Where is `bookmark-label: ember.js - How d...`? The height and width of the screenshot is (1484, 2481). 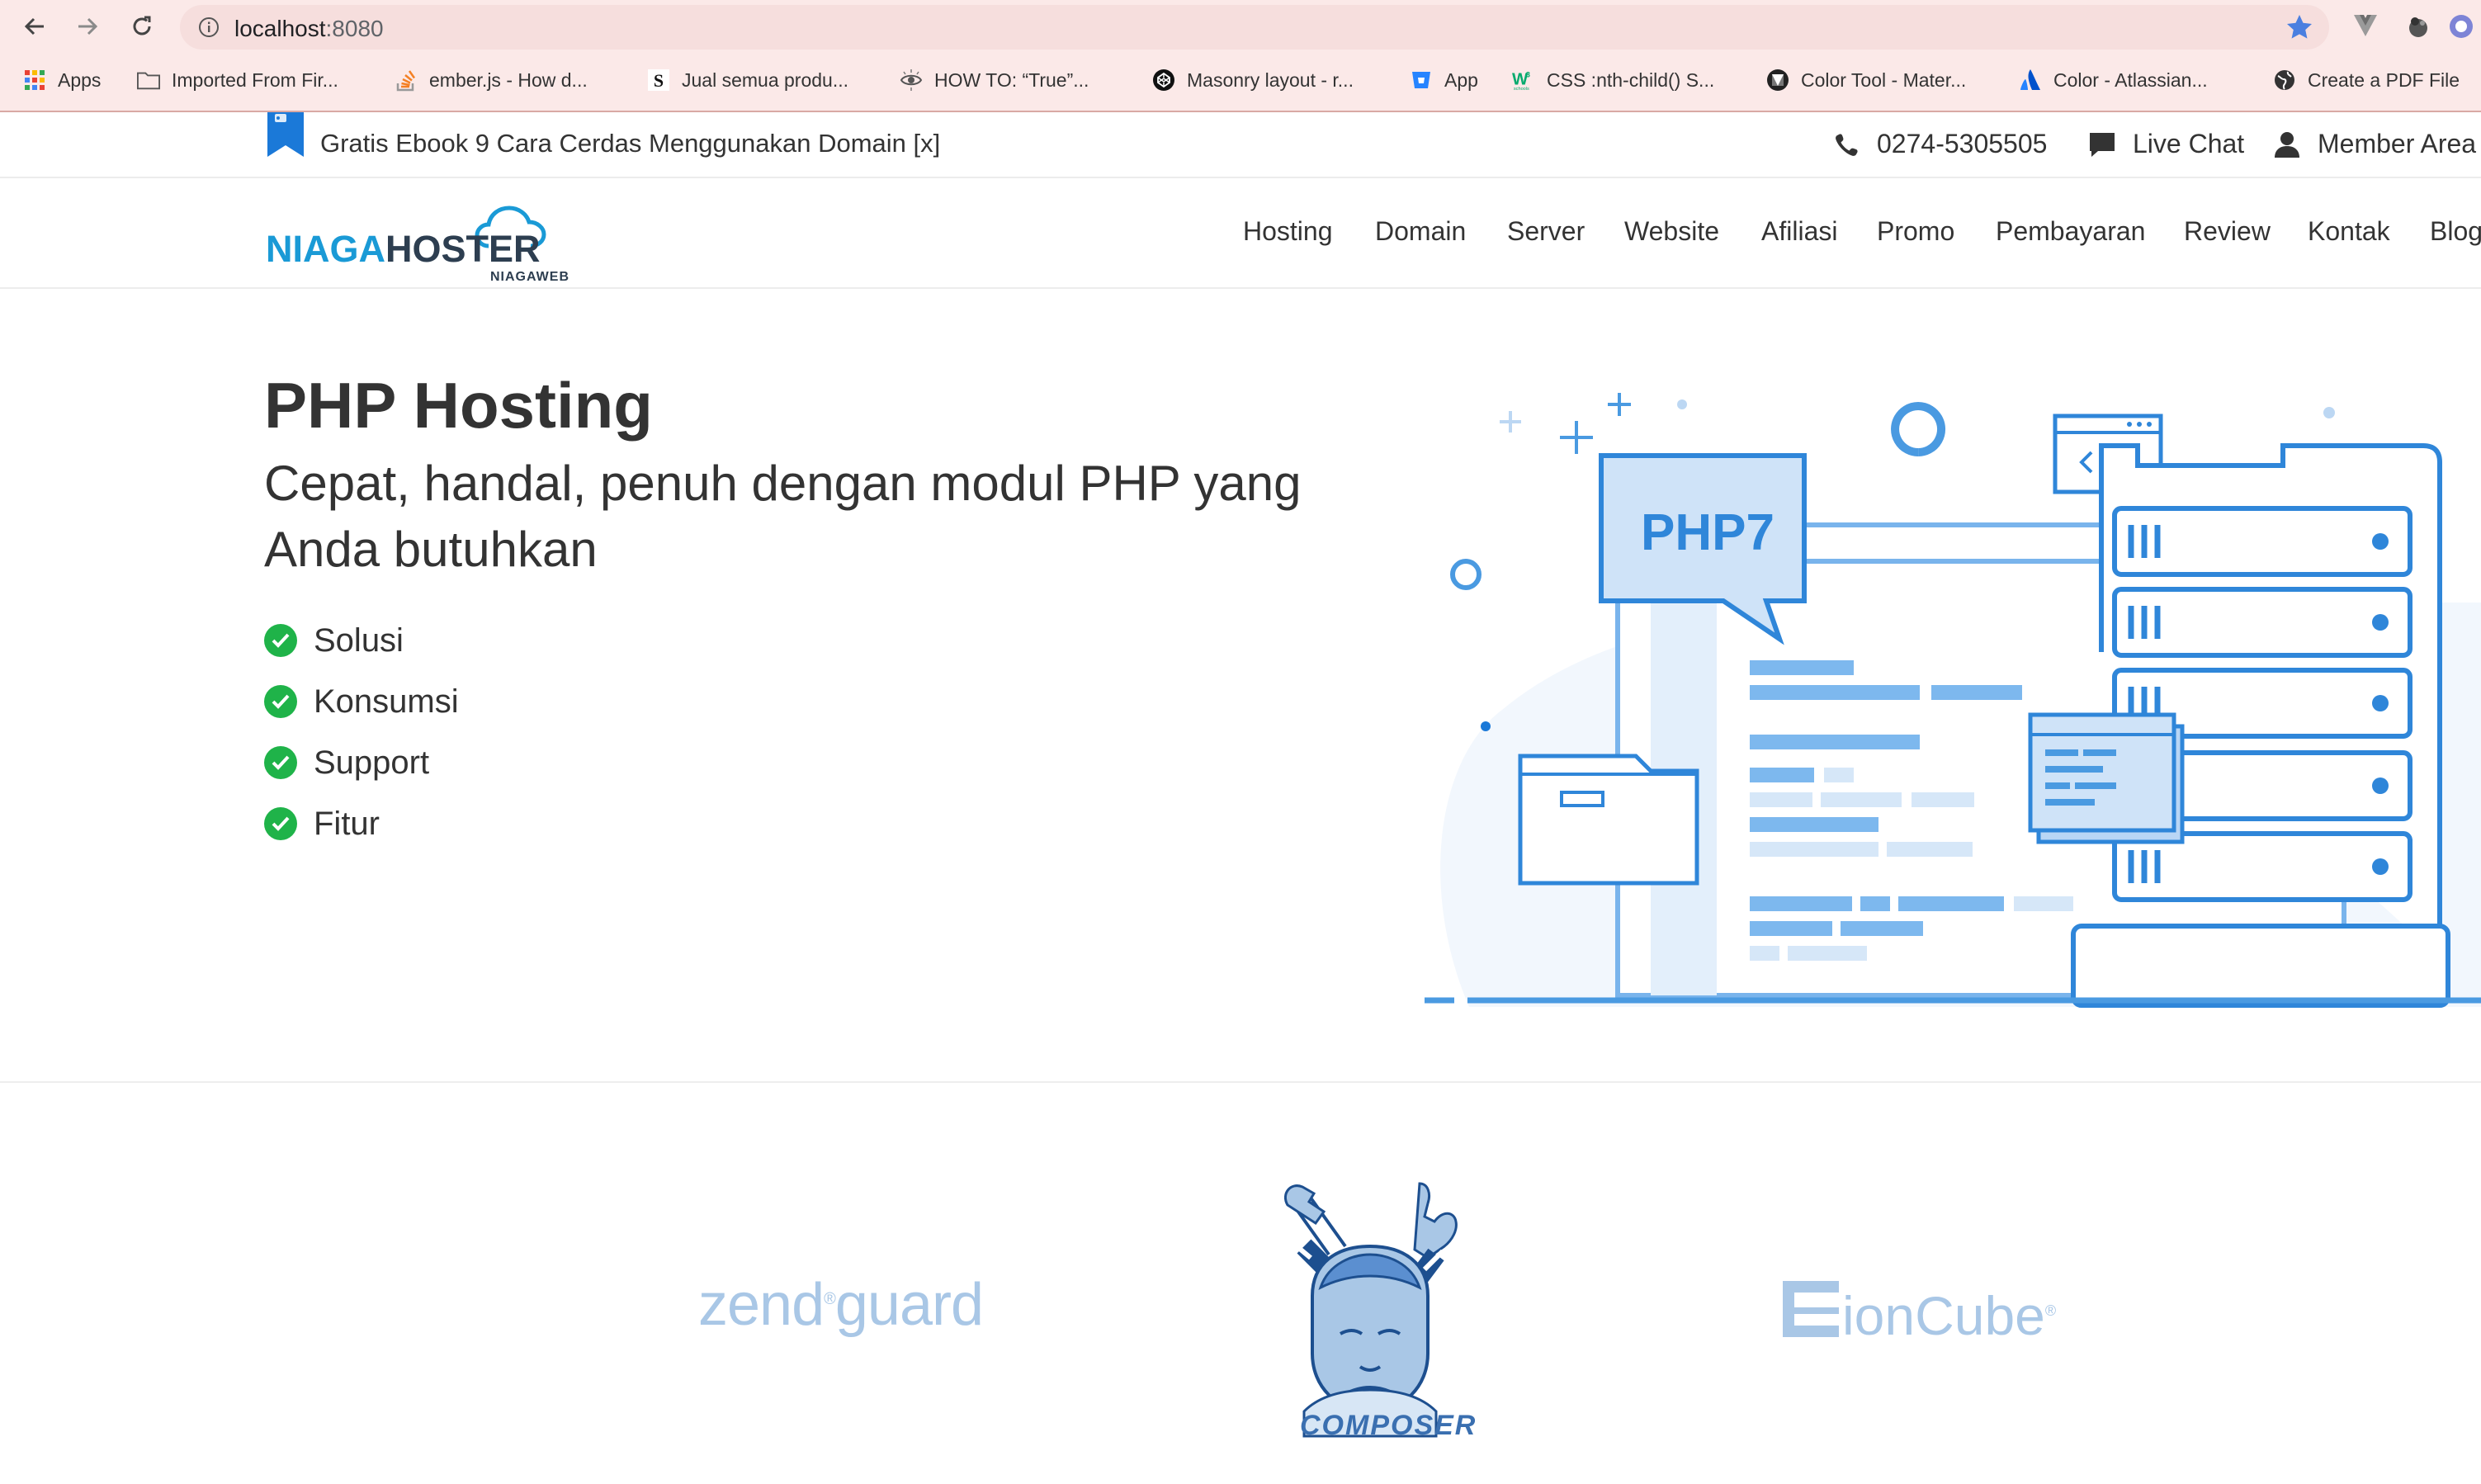
bookmark-label: ember.js - How d... is located at coordinates (508, 80).